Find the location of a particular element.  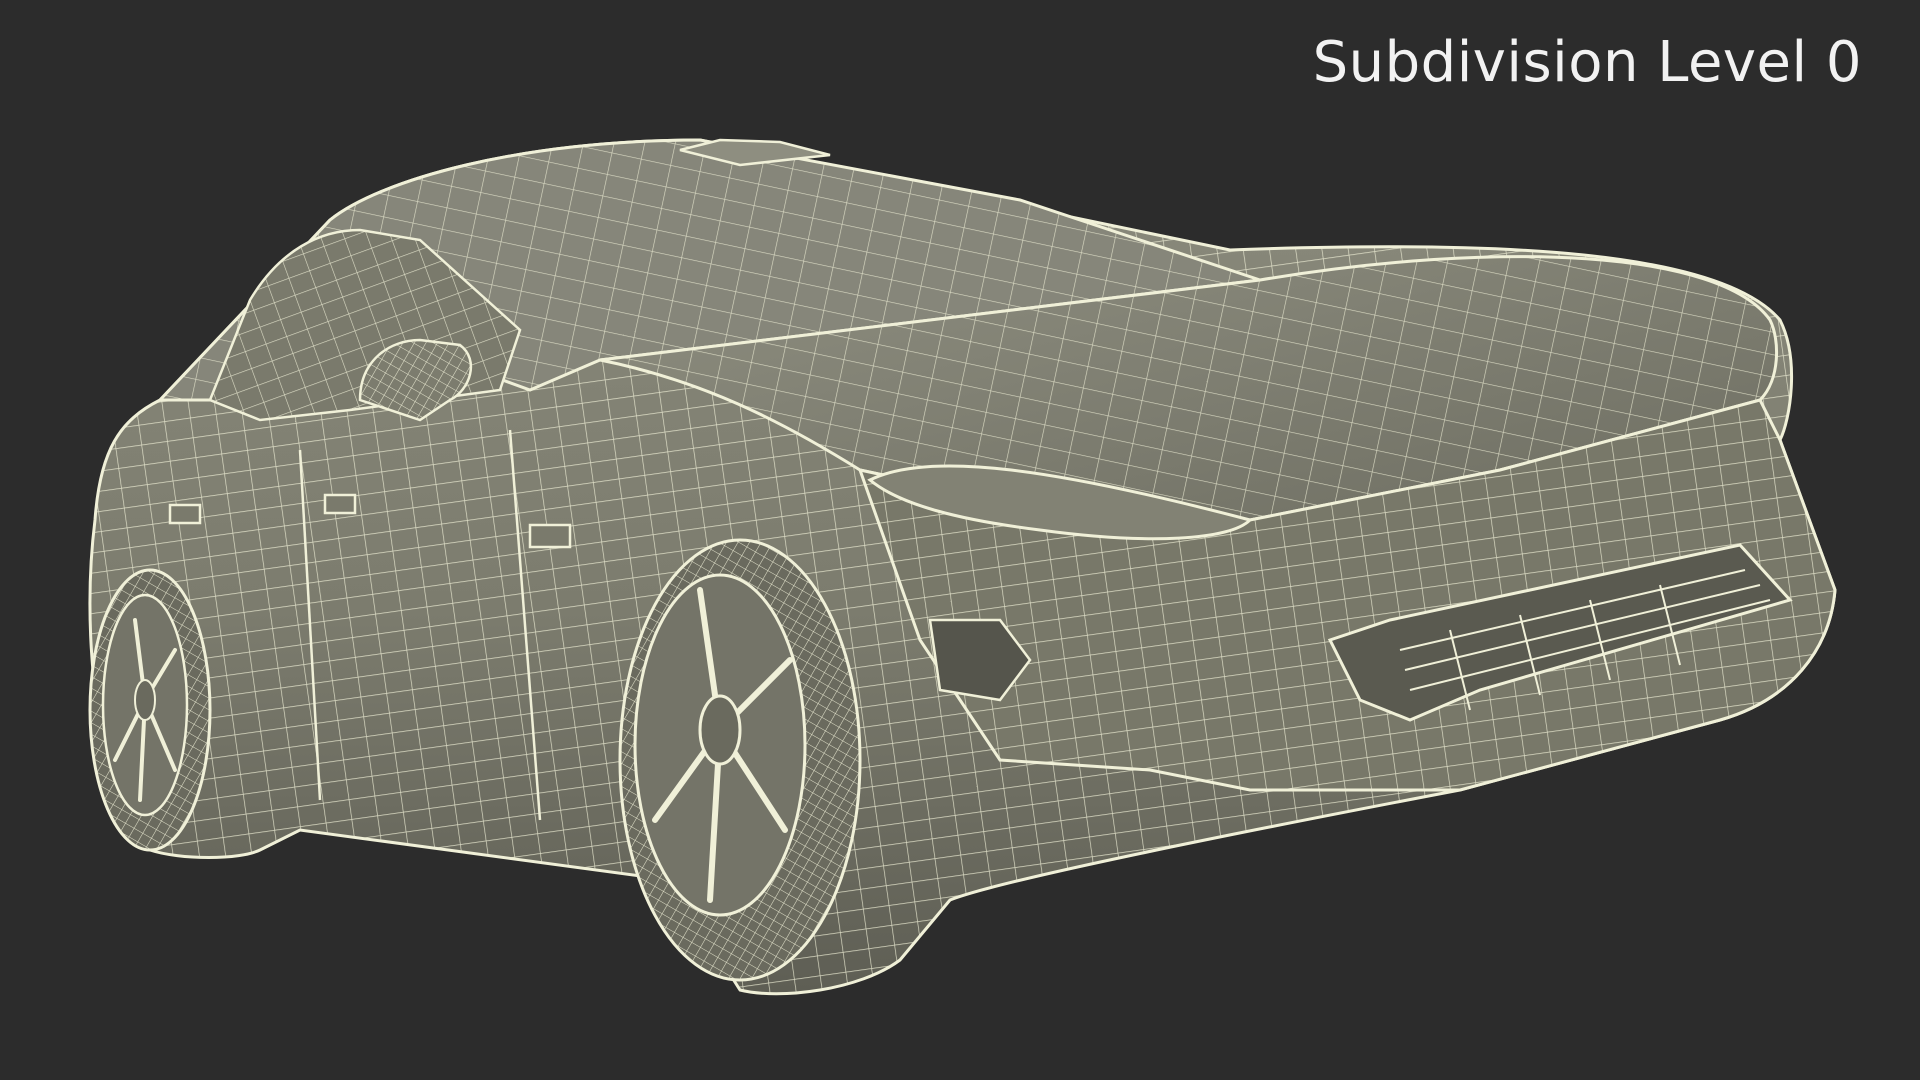

subdivision-level-label: Subdivision Level 0 is located at coordinates (1587, 62).